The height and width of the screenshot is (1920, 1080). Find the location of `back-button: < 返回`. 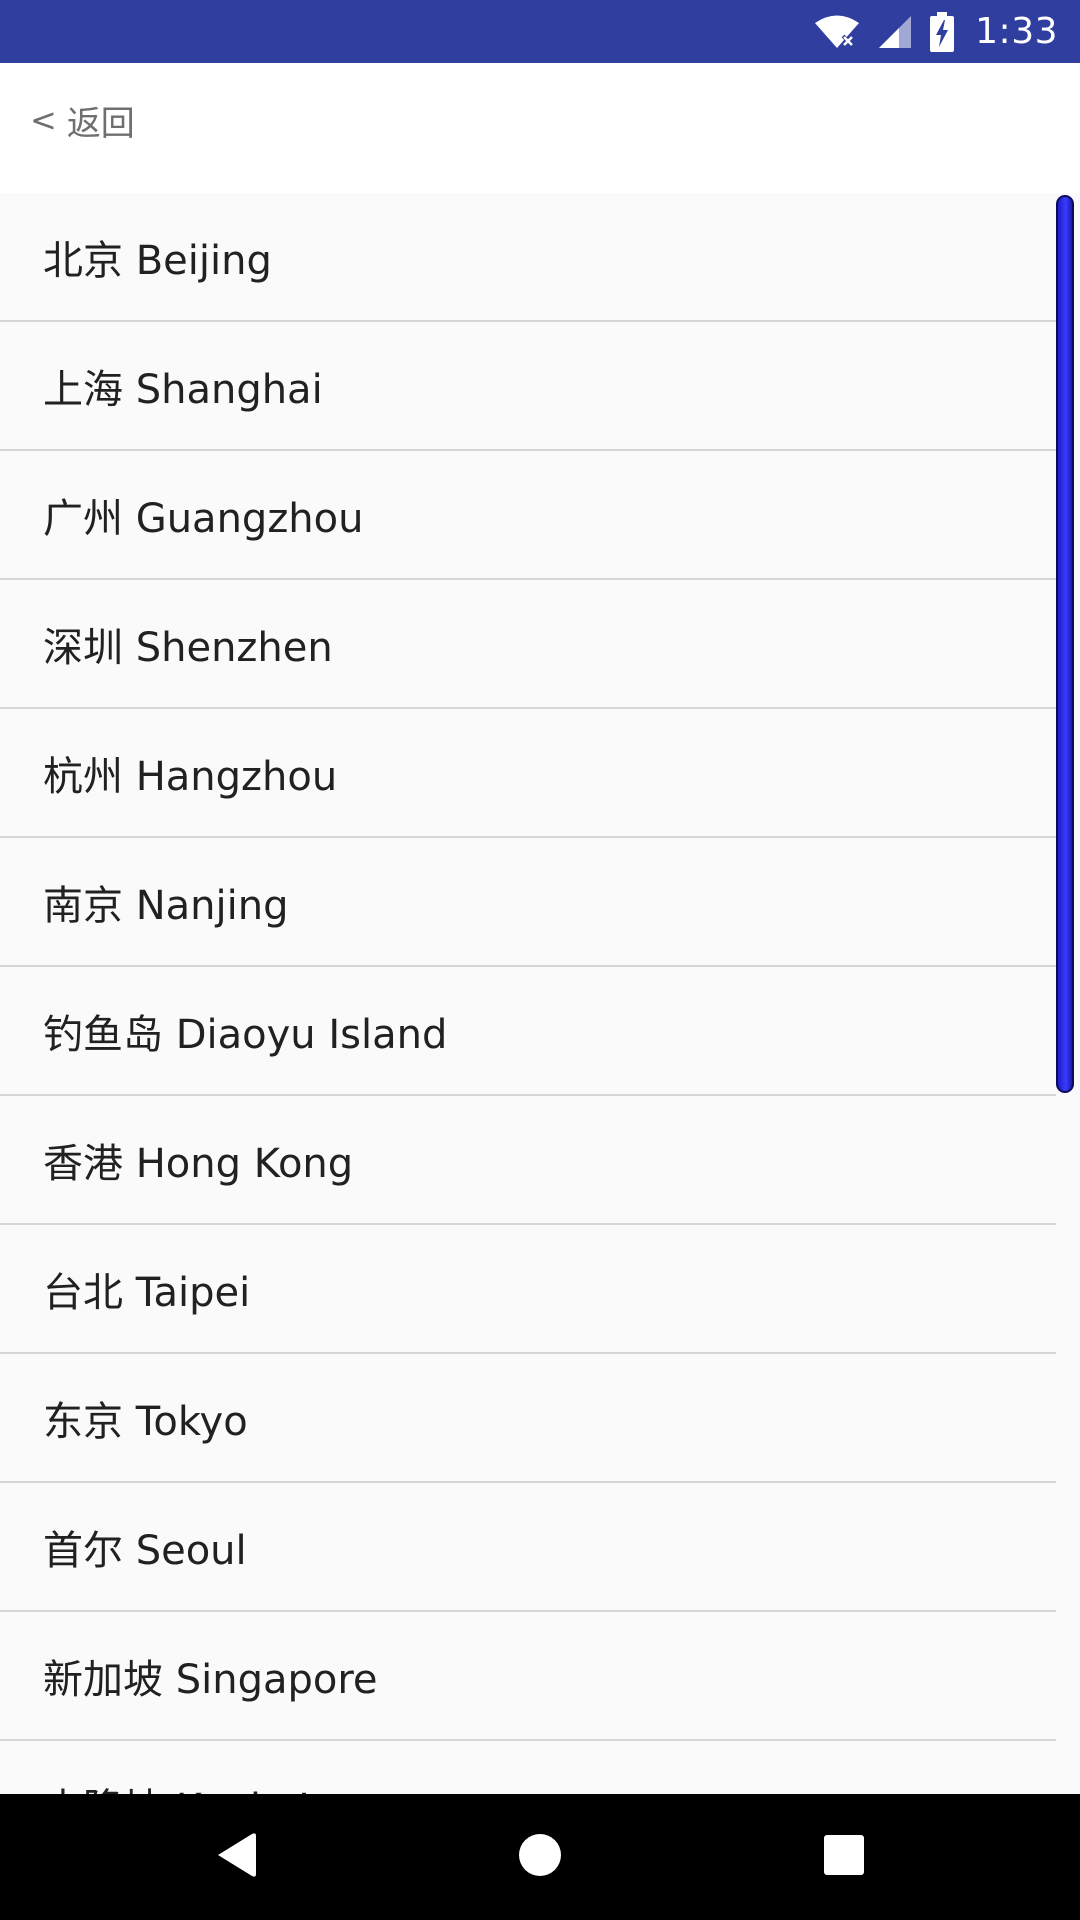

back-button: < 返回 is located at coordinates (82, 120).